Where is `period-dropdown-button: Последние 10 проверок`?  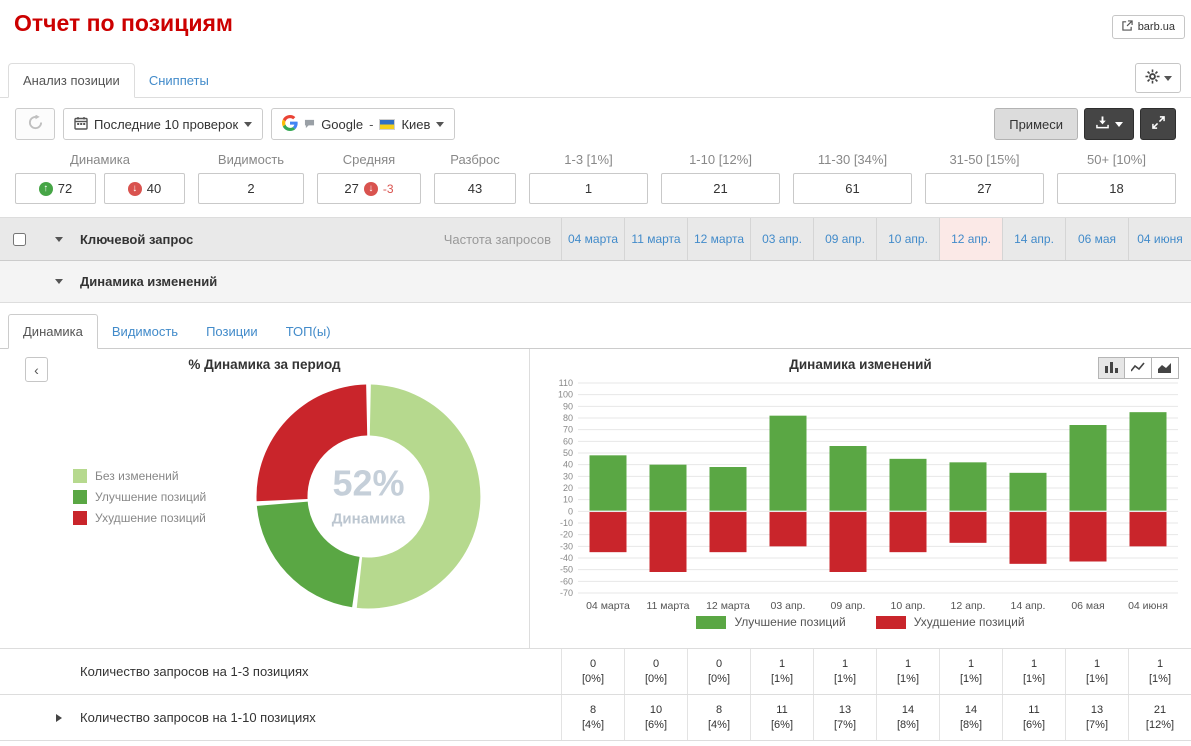 period-dropdown-button: Последние 10 проверок is located at coordinates (163, 124).